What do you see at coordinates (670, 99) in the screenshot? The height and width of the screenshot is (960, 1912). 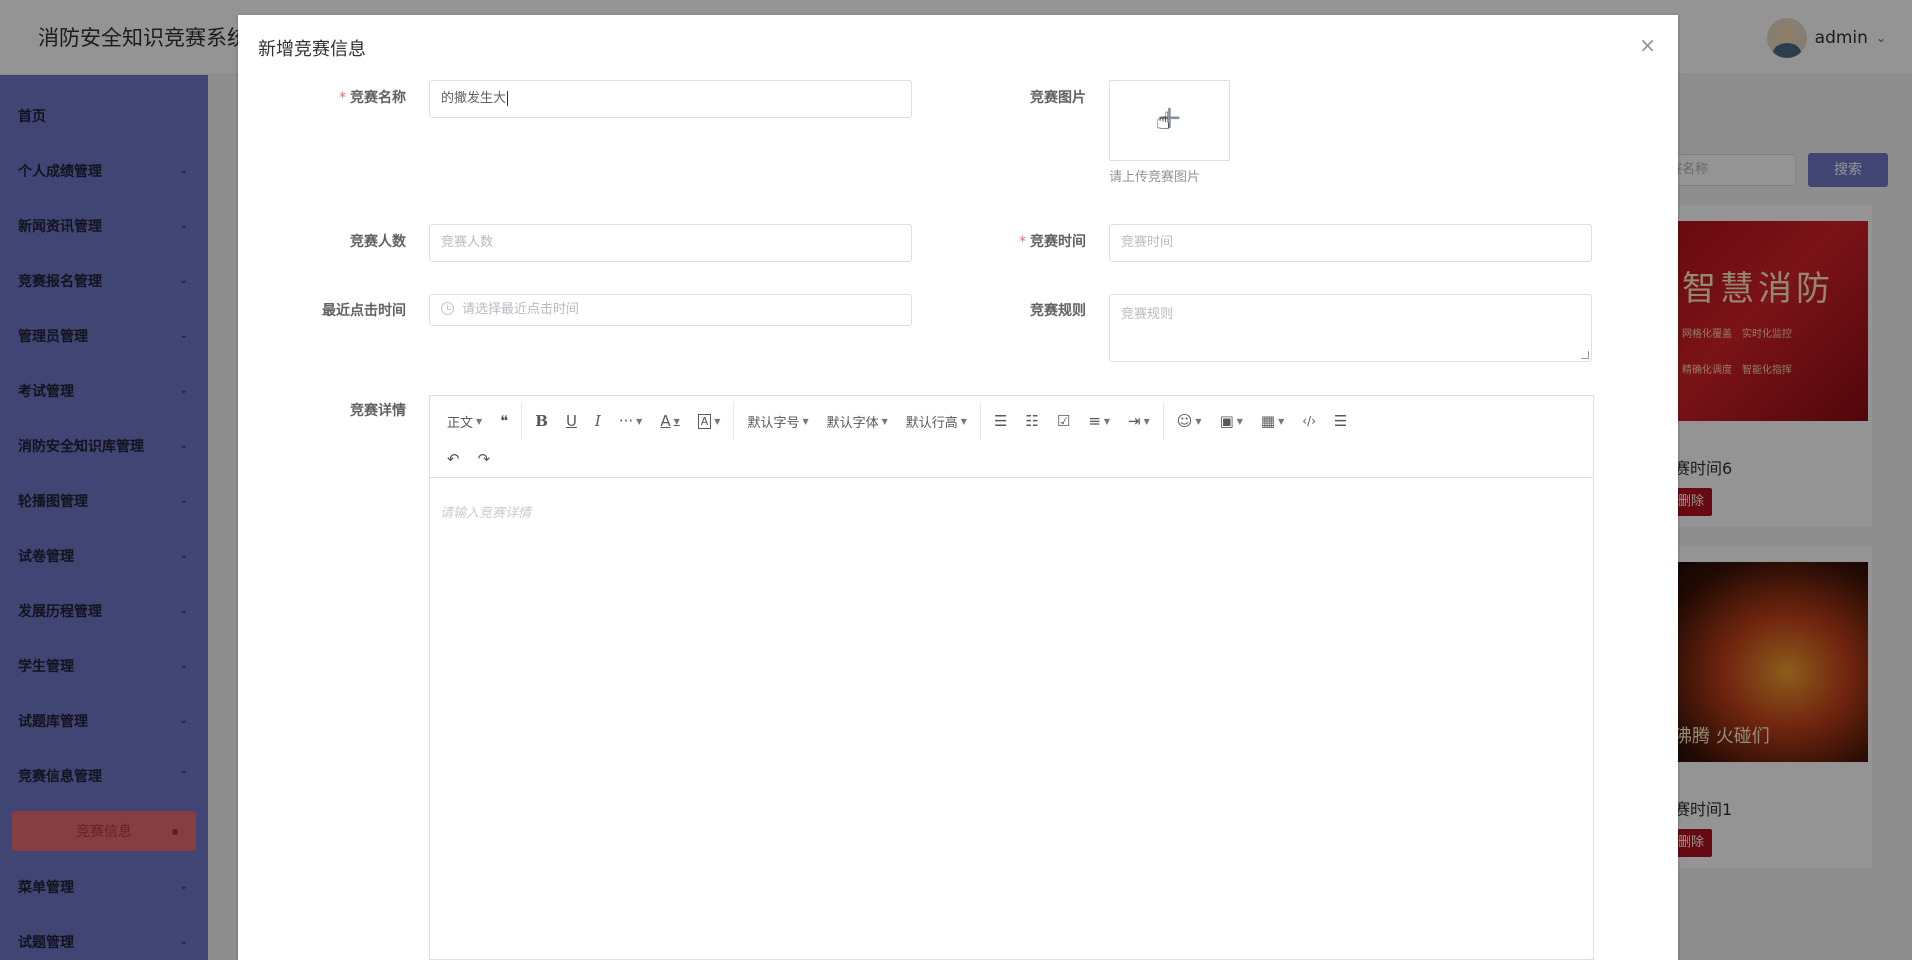 I see `contest-name-input: 的撒发生大` at bounding box center [670, 99].